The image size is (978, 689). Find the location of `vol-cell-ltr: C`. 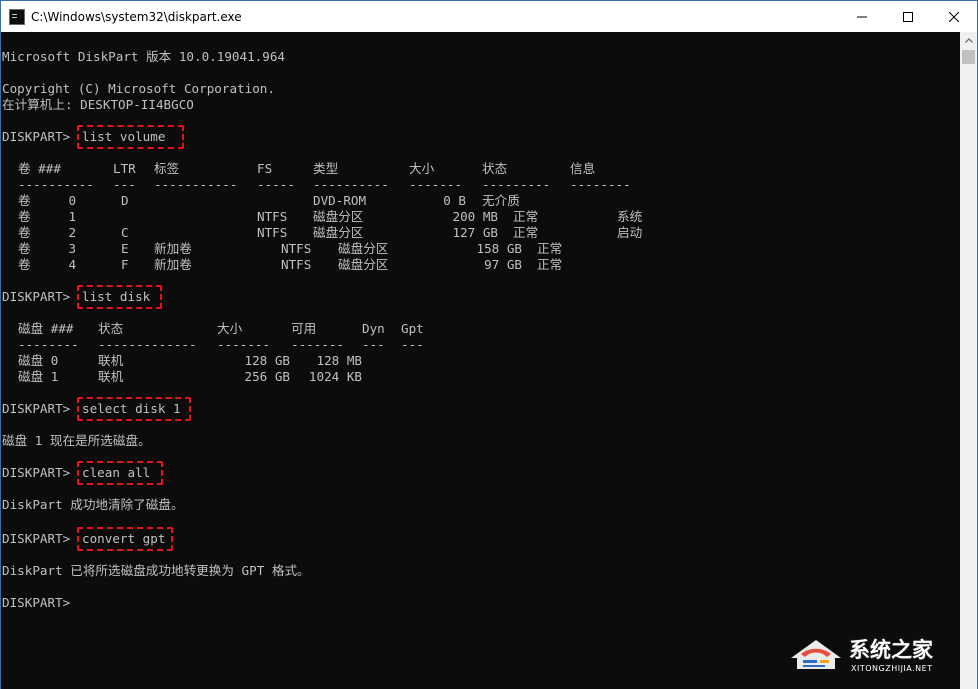

vol-cell-ltr: C is located at coordinates (125, 232).